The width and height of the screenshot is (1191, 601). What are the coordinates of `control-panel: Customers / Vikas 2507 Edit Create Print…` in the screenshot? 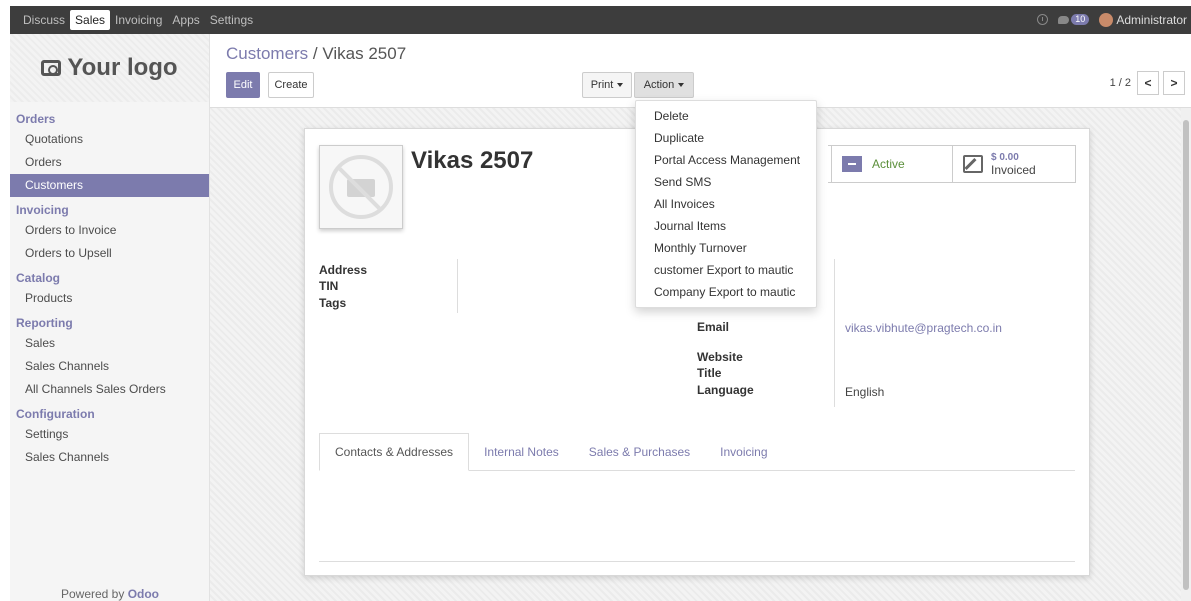 It's located at (700, 71).